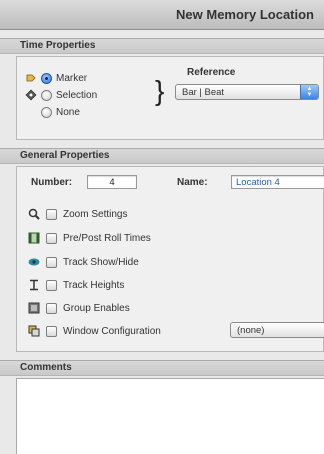 The width and height of the screenshot is (324, 454). What do you see at coordinates (309, 92) in the screenshot?
I see `select-arrows-icon: ▲ ▼` at bounding box center [309, 92].